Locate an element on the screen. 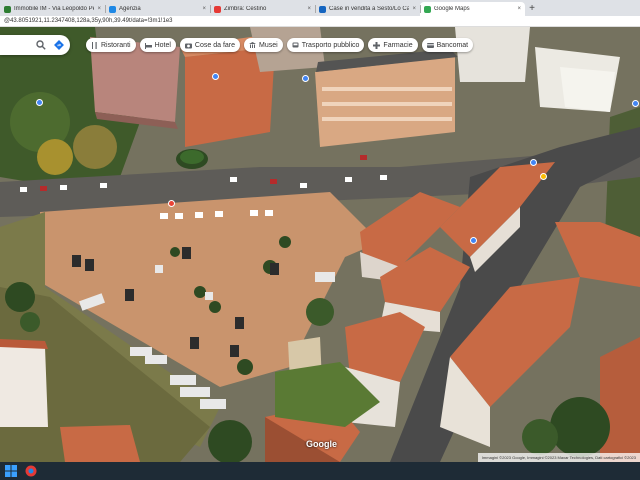 This screenshot has width=640, height=480. search-box is located at coordinates (35, 45).